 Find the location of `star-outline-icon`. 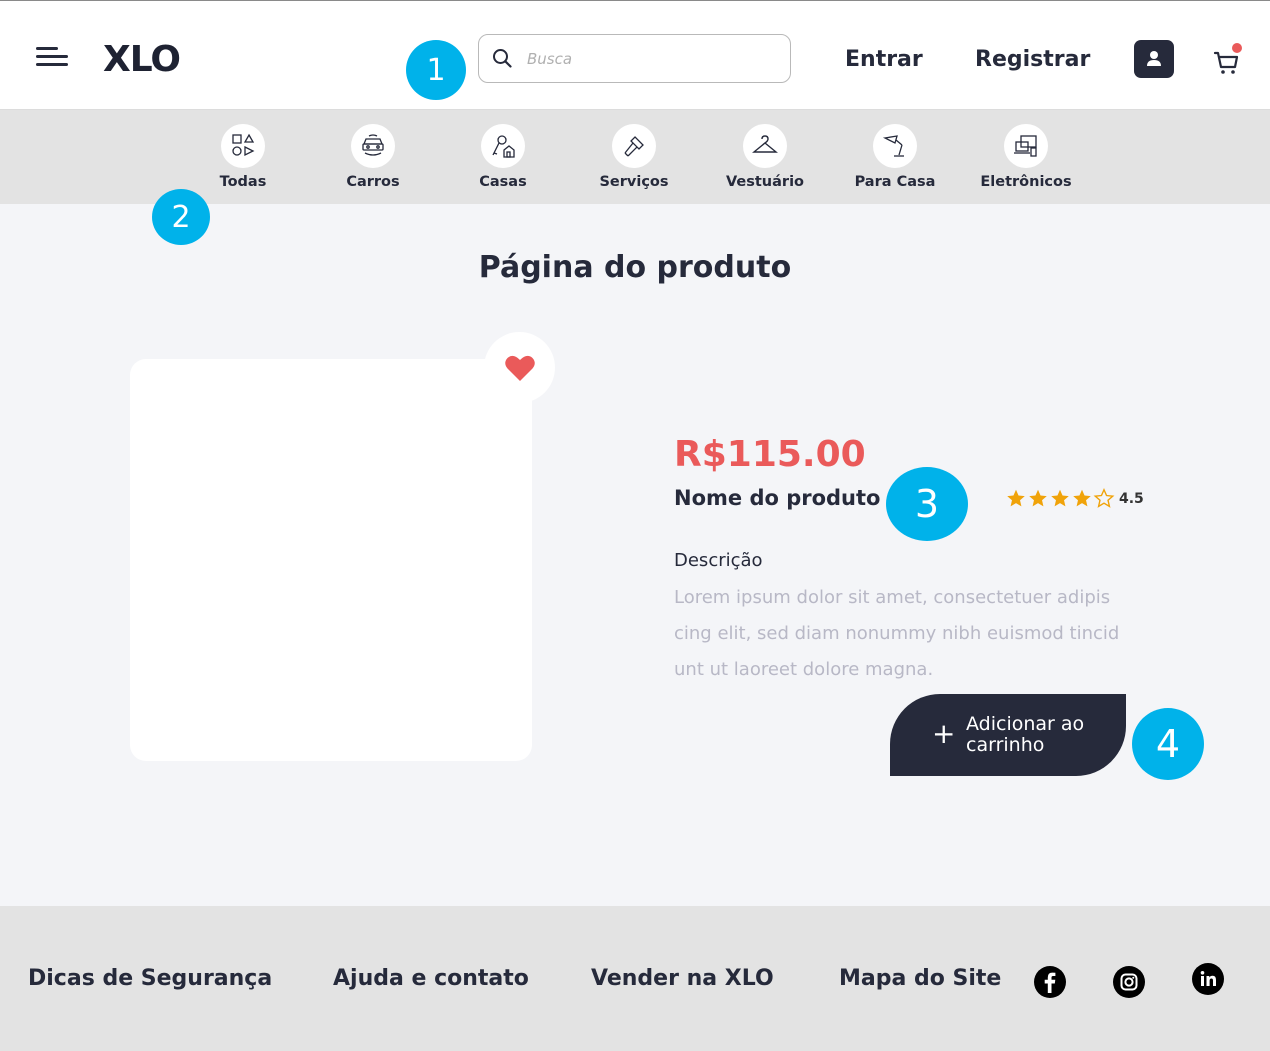

star-outline-icon is located at coordinates (1104, 498).